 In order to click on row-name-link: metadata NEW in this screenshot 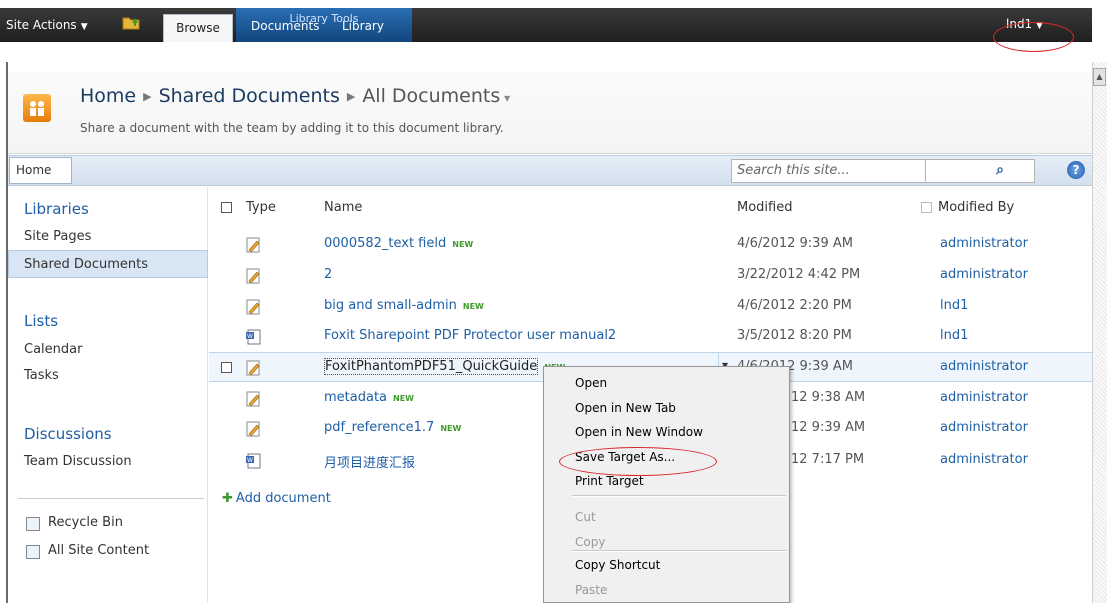, I will do `click(369, 397)`.